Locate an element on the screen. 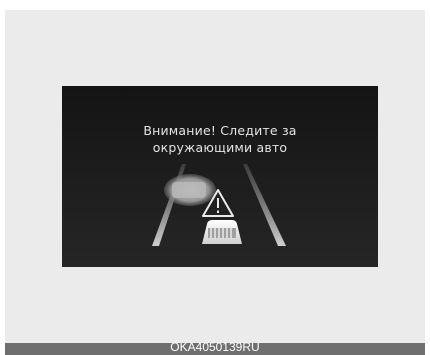 The width and height of the screenshot is (430, 355). warning-message-line1: Внимание! Следите за is located at coordinates (220, 130).